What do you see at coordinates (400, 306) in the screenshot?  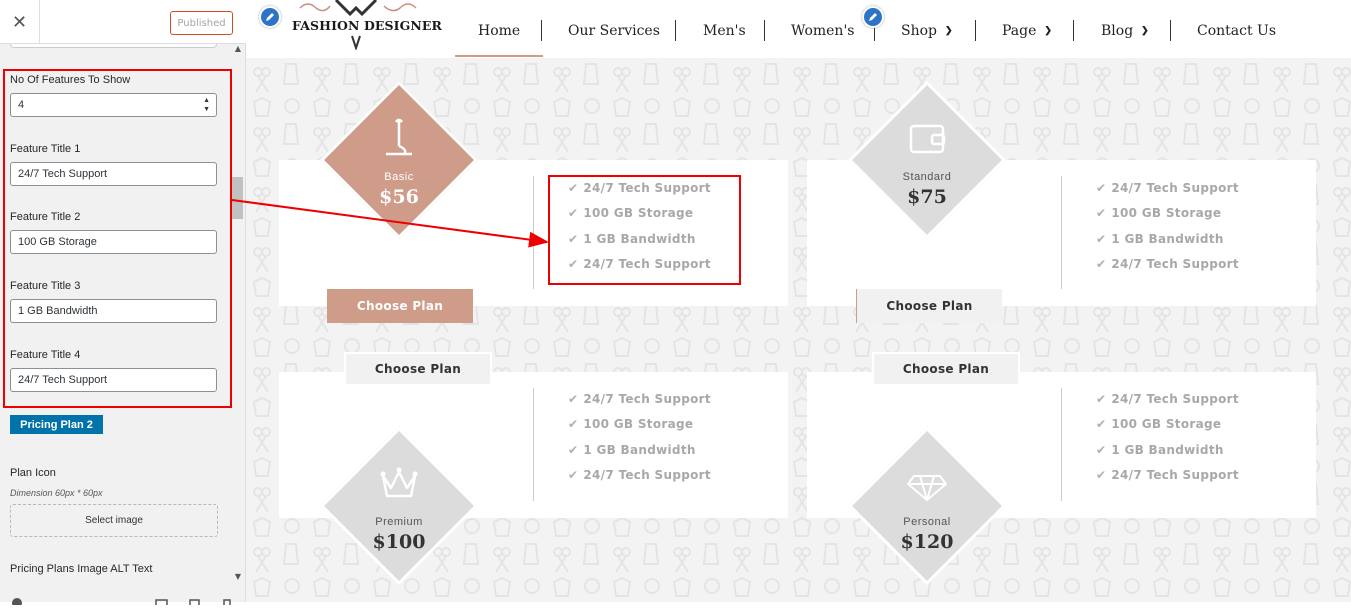 I see `choose-plan-button-basic: Choose Plan` at bounding box center [400, 306].